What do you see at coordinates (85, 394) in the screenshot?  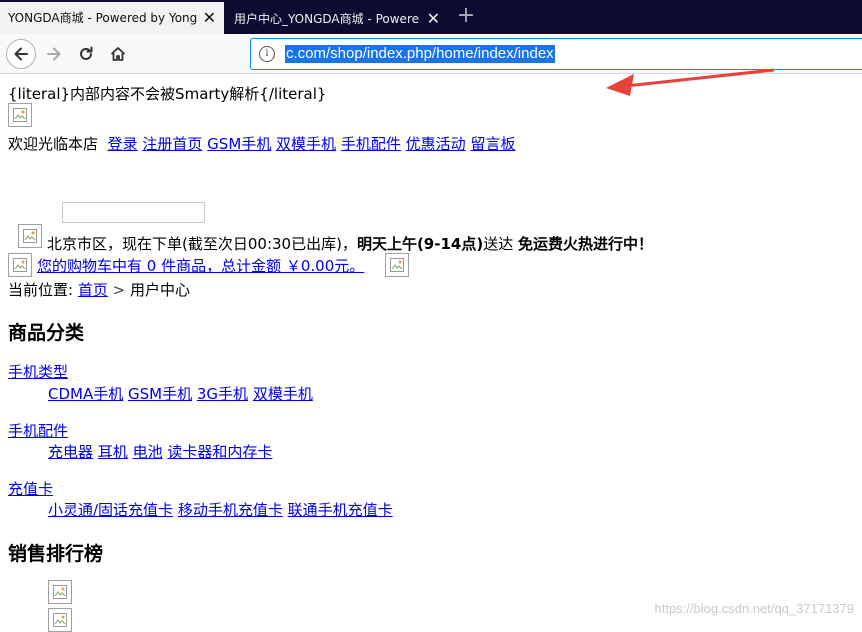 I see `cdma-phone-link: CDMA手机` at bounding box center [85, 394].